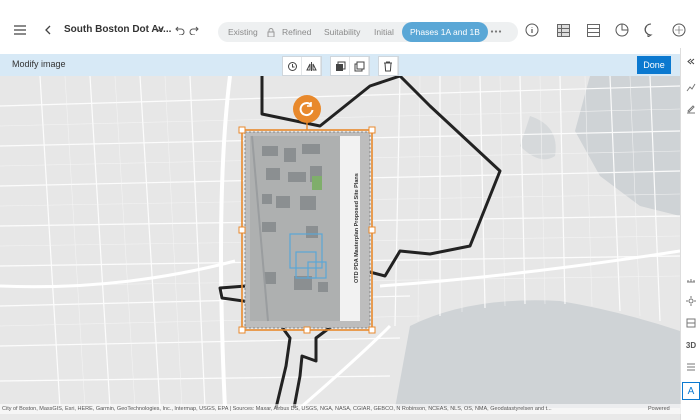 The image size is (700, 420). What do you see at coordinates (445, 32) in the screenshot?
I see `tab-phases-1a-1b: Phases 1A and 1B` at bounding box center [445, 32].